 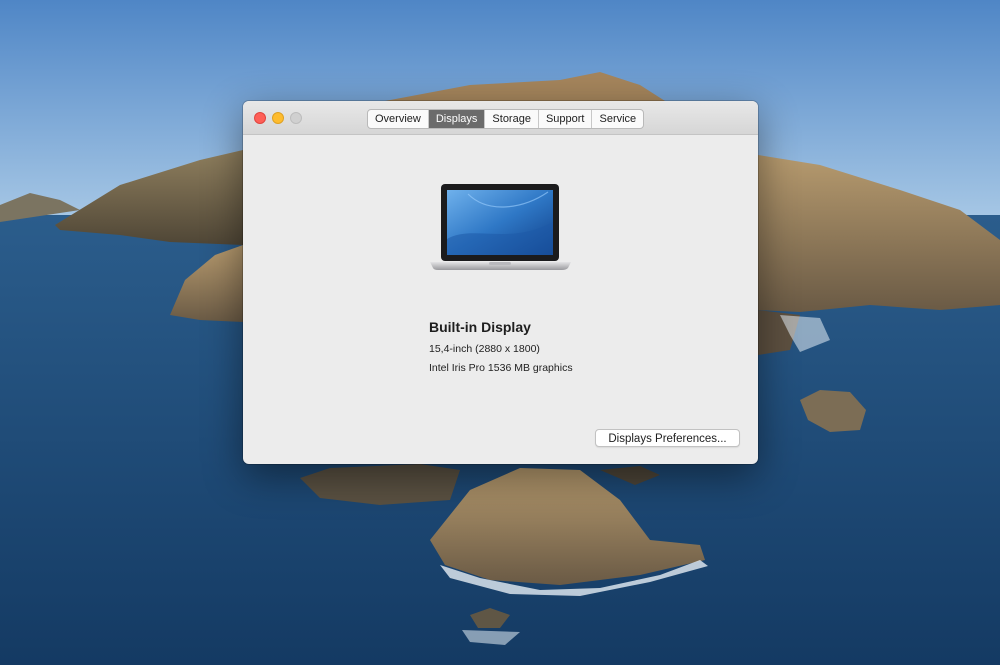 What do you see at coordinates (500, 227) in the screenshot?
I see `macbook-pro-icon` at bounding box center [500, 227].